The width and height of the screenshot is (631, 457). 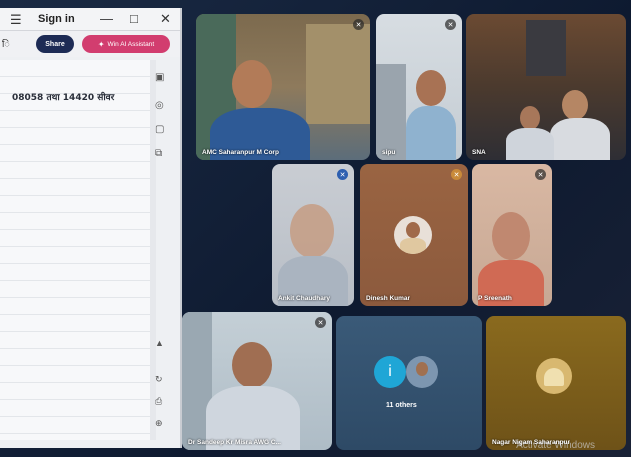 I want to click on zoom-icon: ⊕, so click(x=159, y=423).